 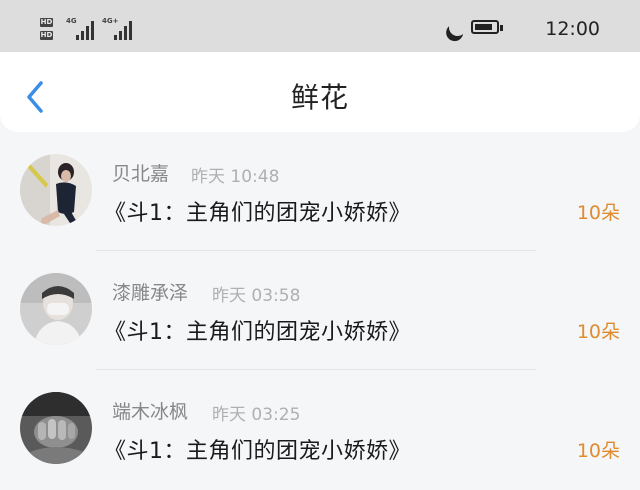 I want to click on gift-time: 昨天 03:25, so click(x=256, y=415).